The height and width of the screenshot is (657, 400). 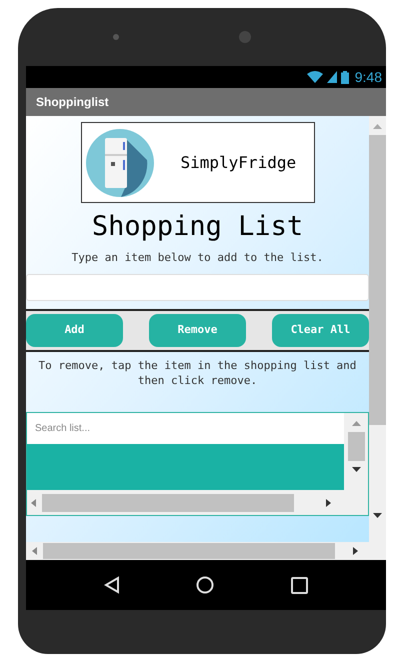 I want to click on camera-icon, so click(x=245, y=37).